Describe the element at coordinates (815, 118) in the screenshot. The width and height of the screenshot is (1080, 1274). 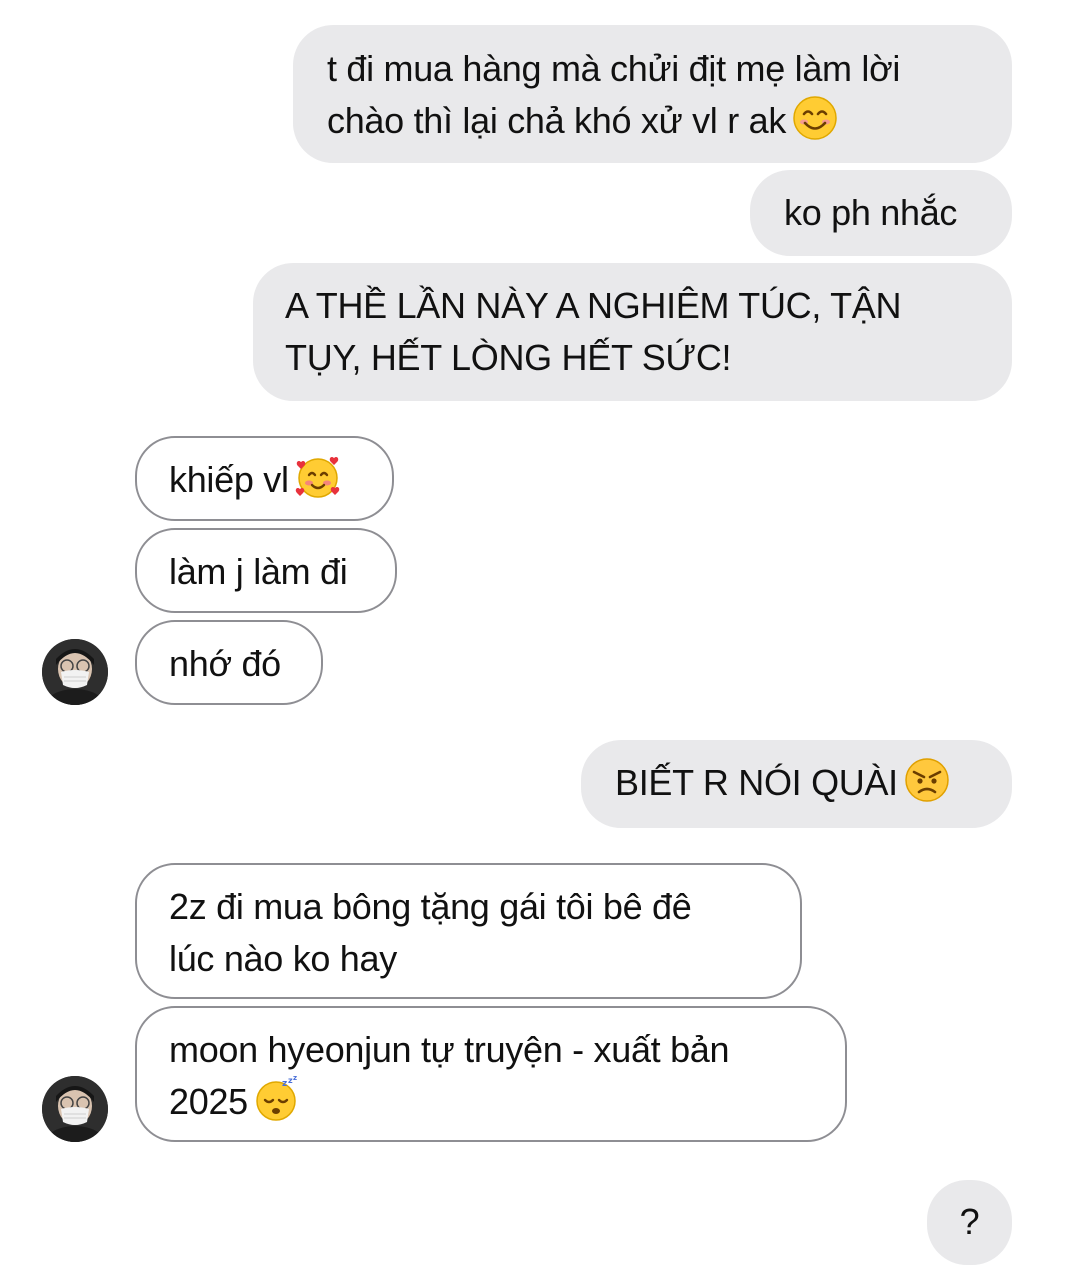
I see `smiling-face-emoji-icon` at that location.